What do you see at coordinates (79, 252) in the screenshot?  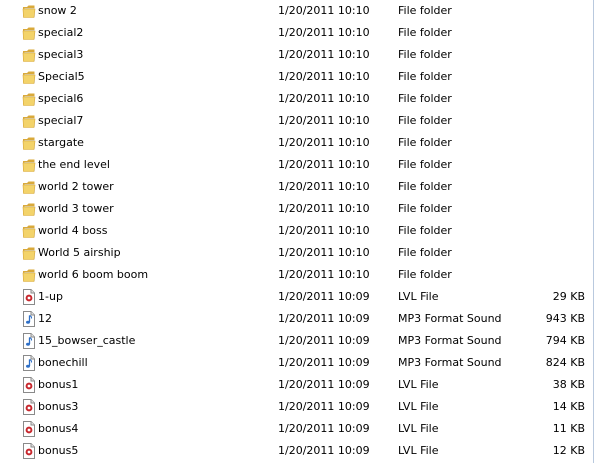 I see `file-name: World 5 airship` at bounding box center [79, 252].